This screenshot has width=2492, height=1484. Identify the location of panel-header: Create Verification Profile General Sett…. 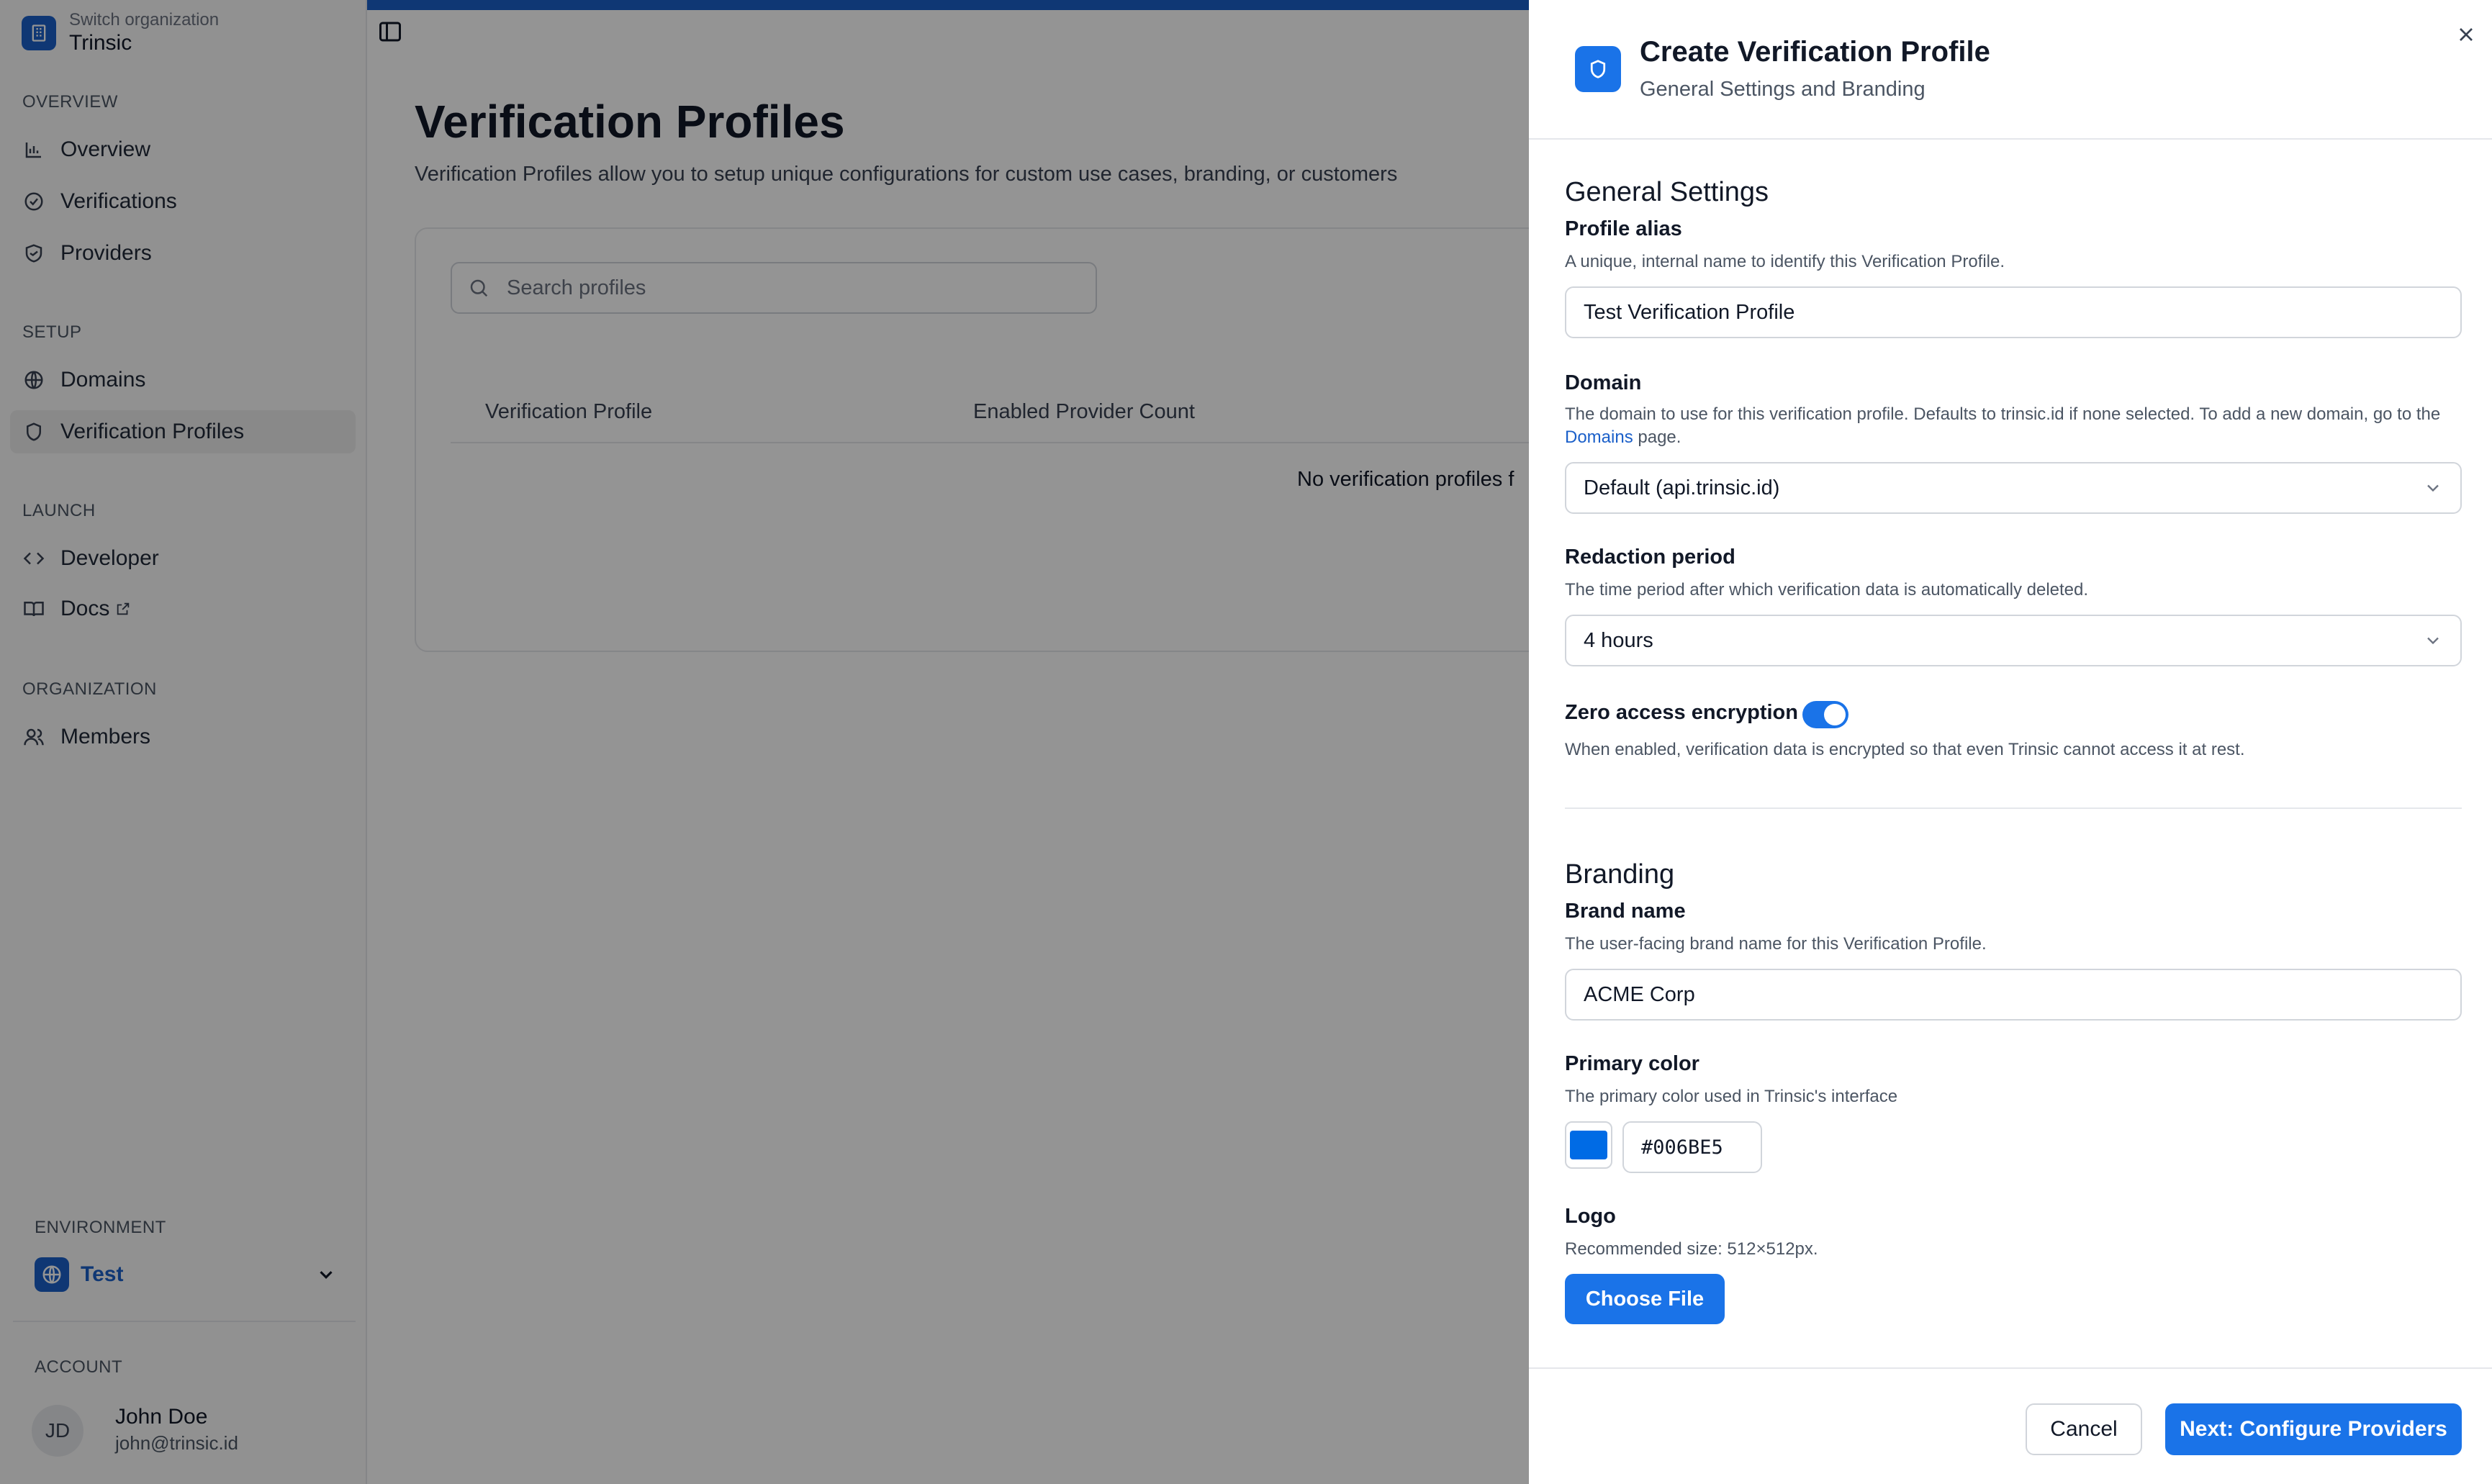
(2010, 70).